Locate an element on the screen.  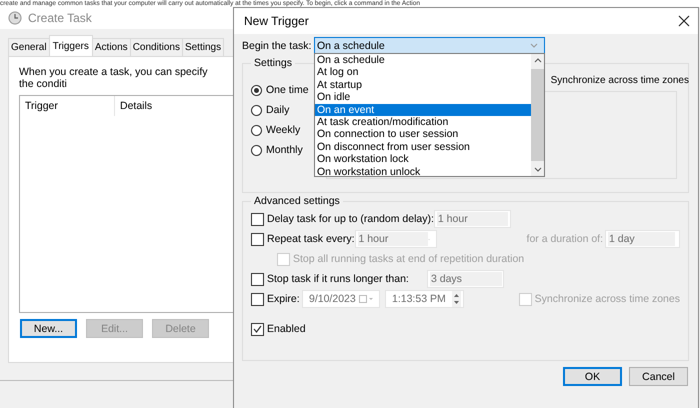
dialog-title: New Trigger is located at coordinates (276, 21).